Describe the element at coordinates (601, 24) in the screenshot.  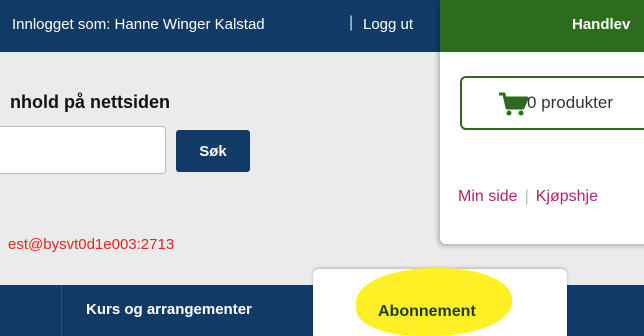
I see `cart-header-title: Handlev` at that location.